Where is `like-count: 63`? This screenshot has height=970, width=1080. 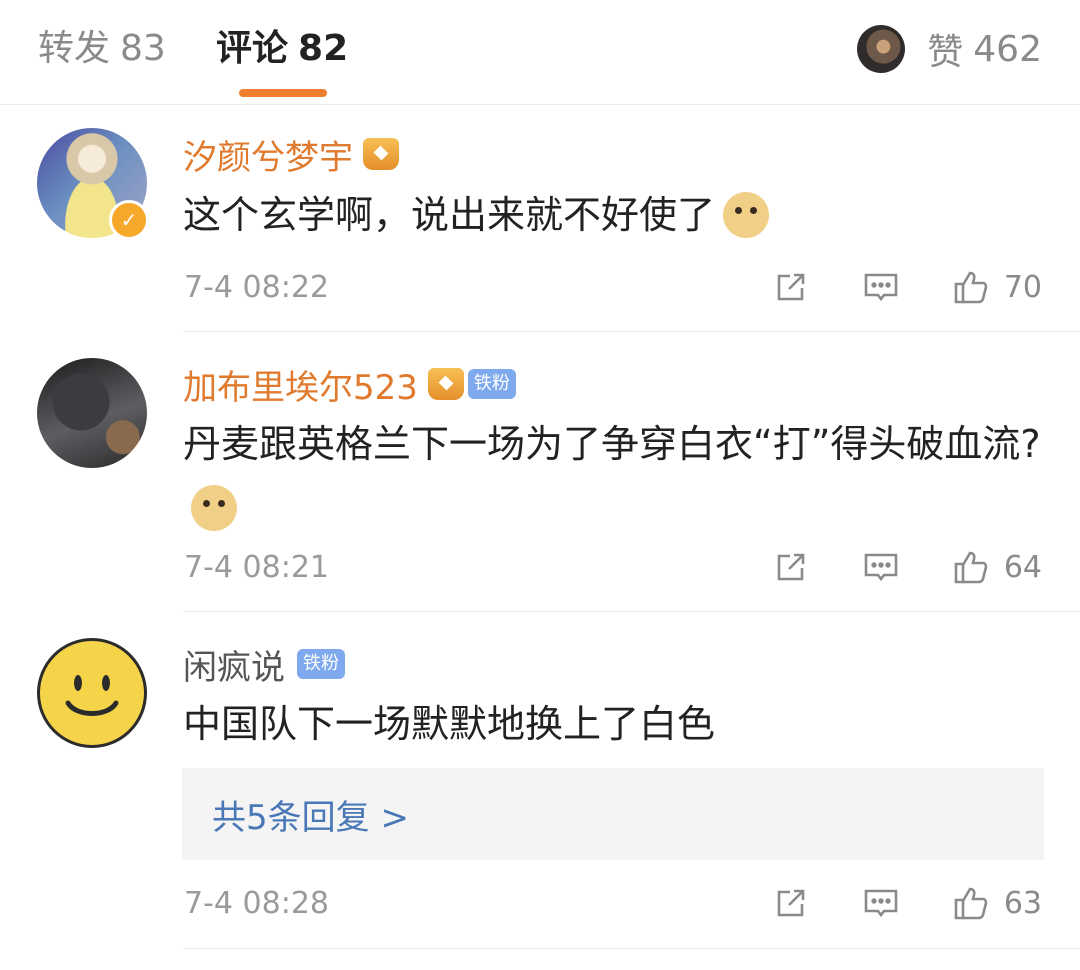
like-count: 63 is located at coordinates (1022, 903).